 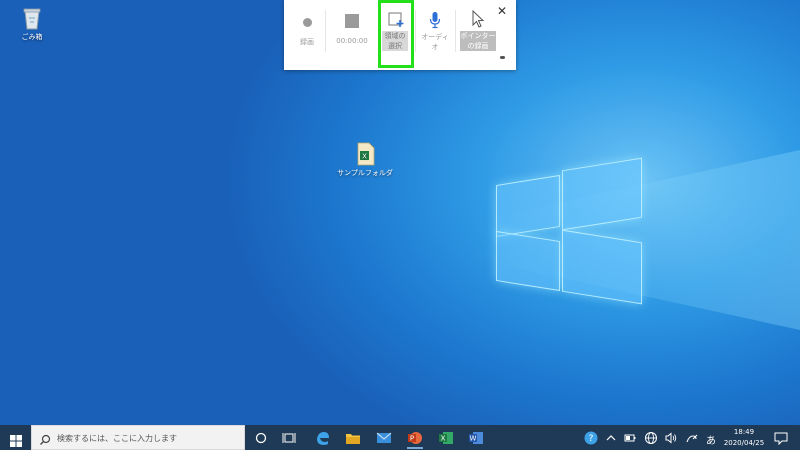 I want to click on show-hidden-icons-button, so click(x=611, y=438).